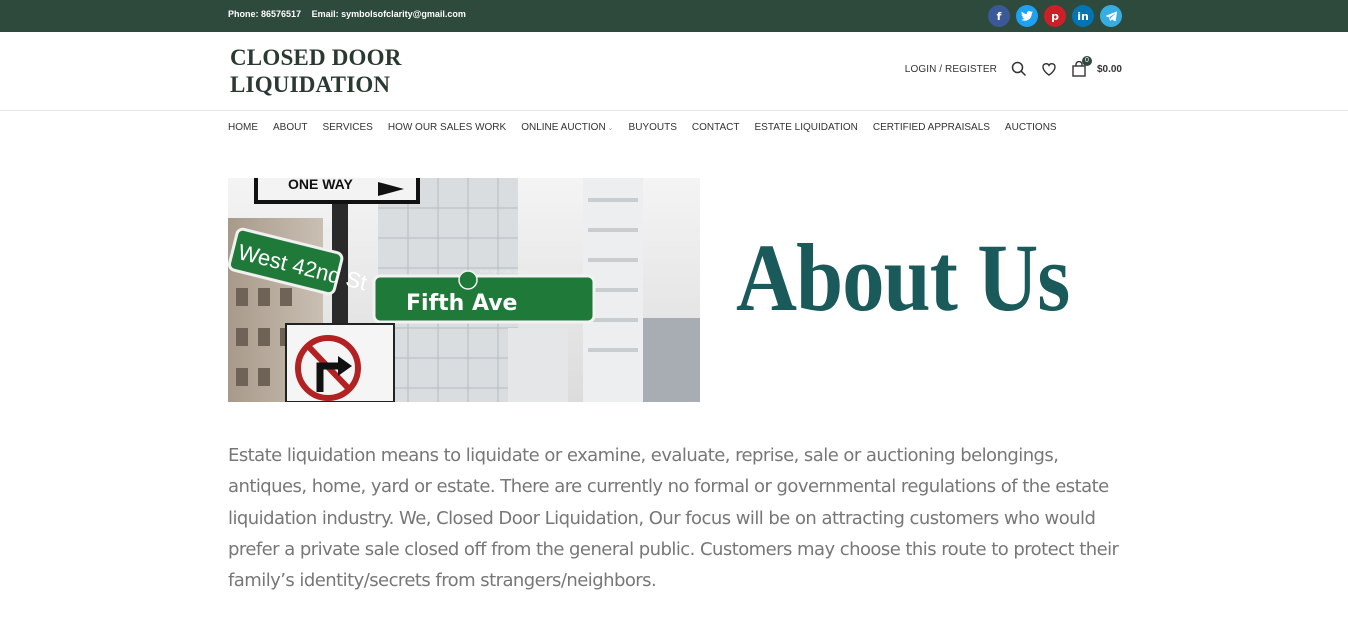 The width and height of the screenshot is (1348, 617). I want to click on chevron-down-icon: ⌄, so click(610, 128).